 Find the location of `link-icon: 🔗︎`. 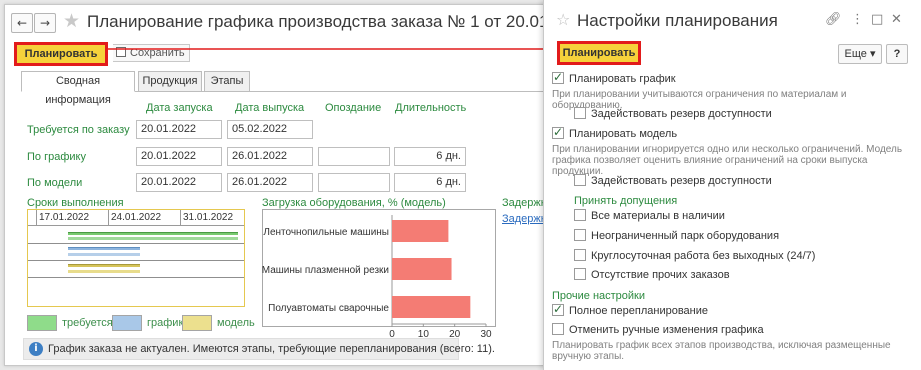

link-icon: 🔗︎ is located at coordinates (833, 19).